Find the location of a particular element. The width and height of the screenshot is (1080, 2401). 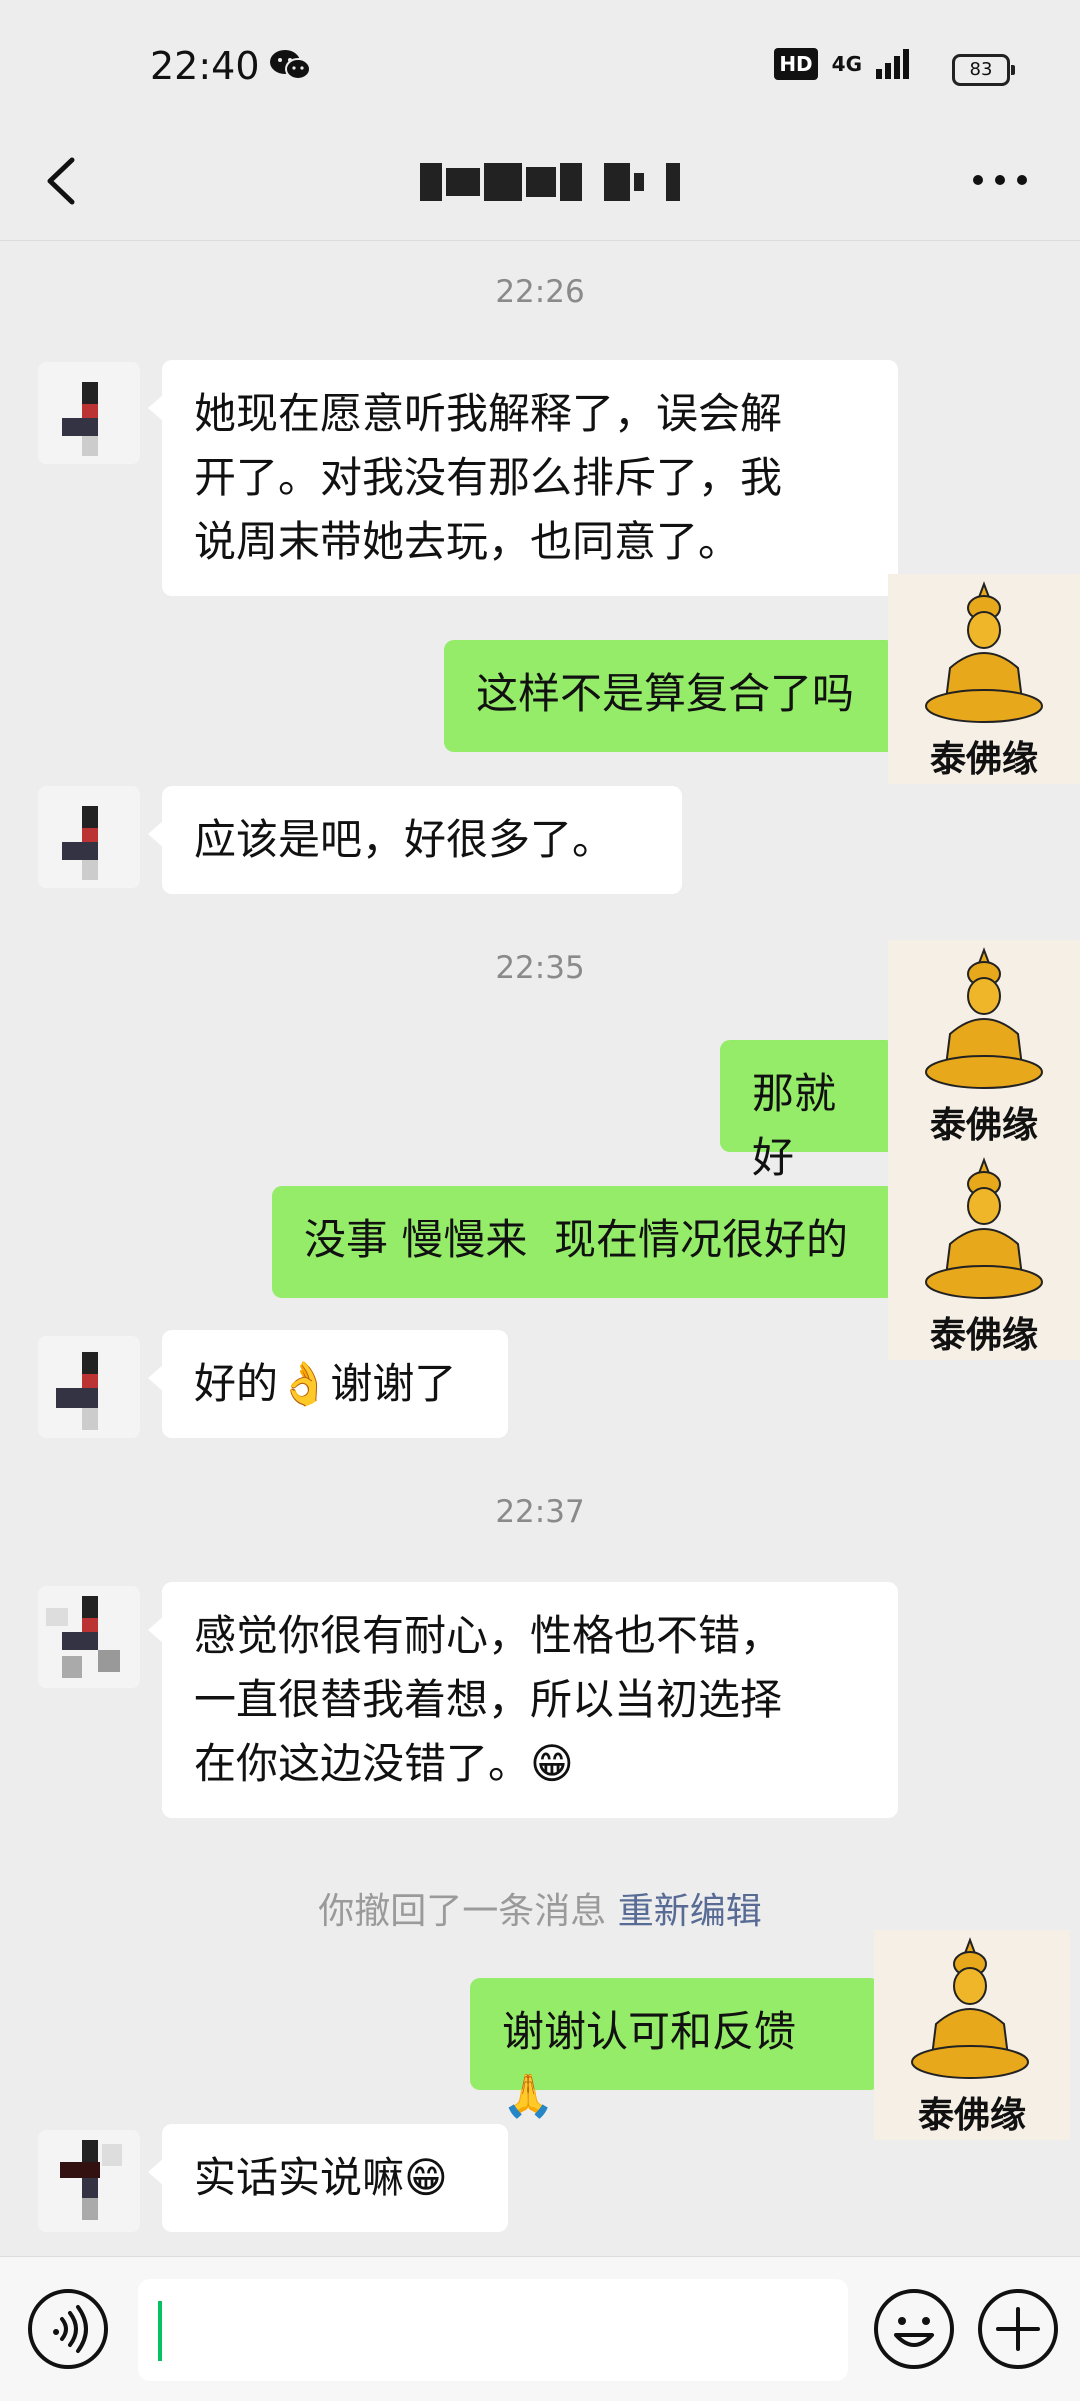

emoji-button is located at coordinates (914, 2329).